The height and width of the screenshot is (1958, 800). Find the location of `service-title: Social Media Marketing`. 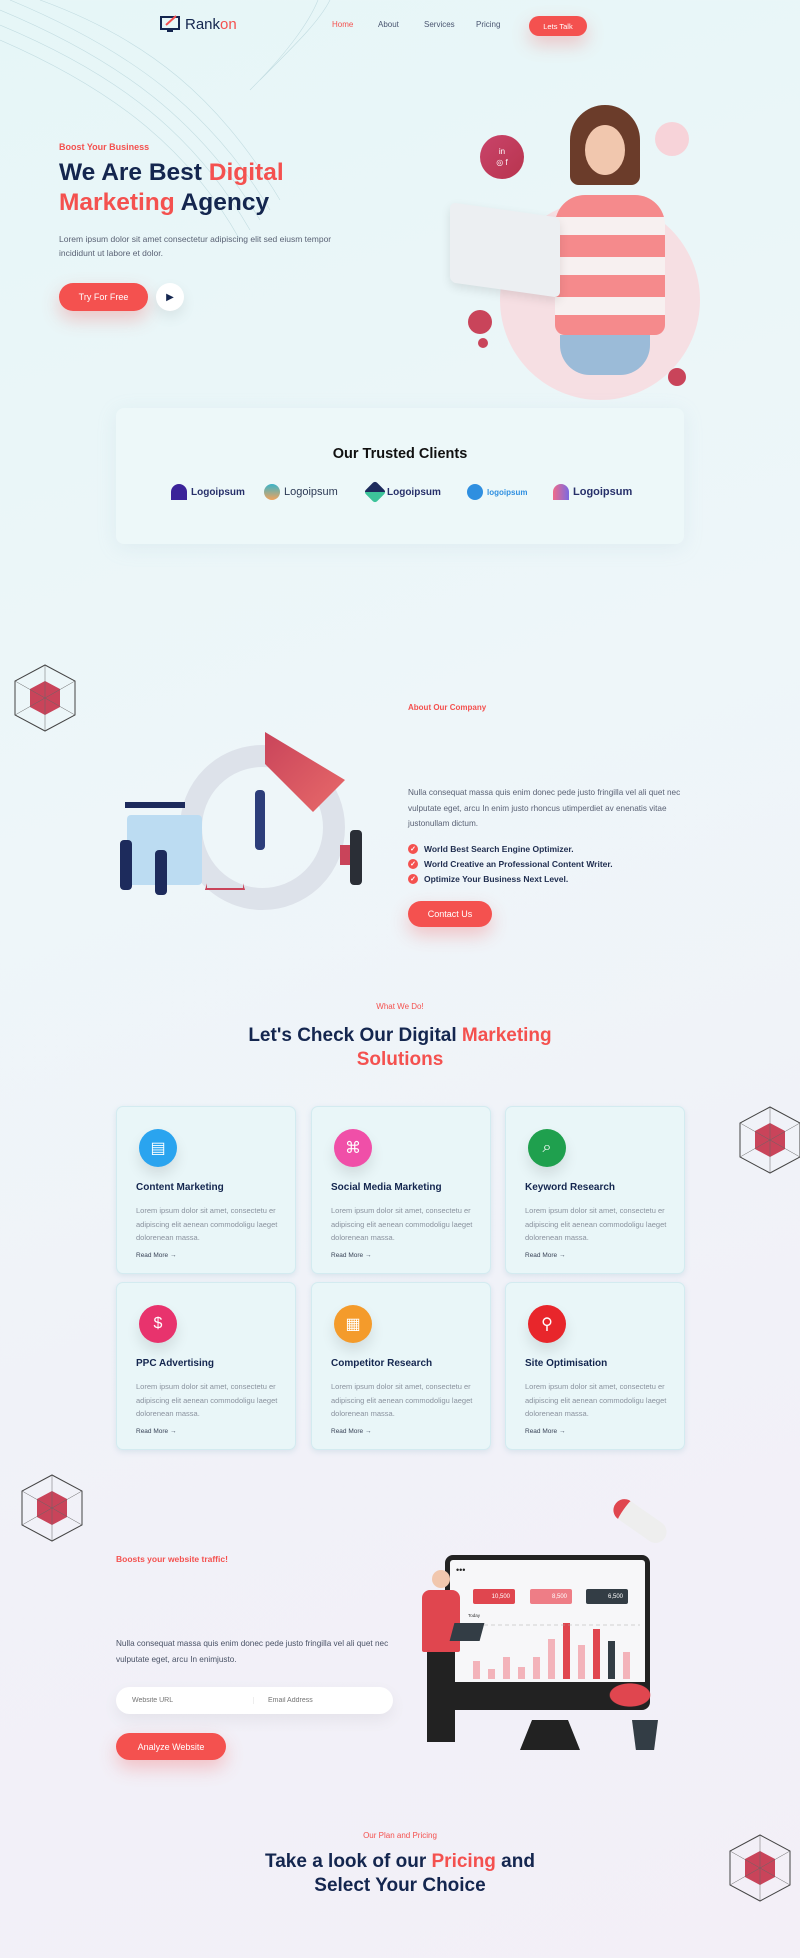

service-title: Social Media Marketing is located at coordinates (386, 1187).